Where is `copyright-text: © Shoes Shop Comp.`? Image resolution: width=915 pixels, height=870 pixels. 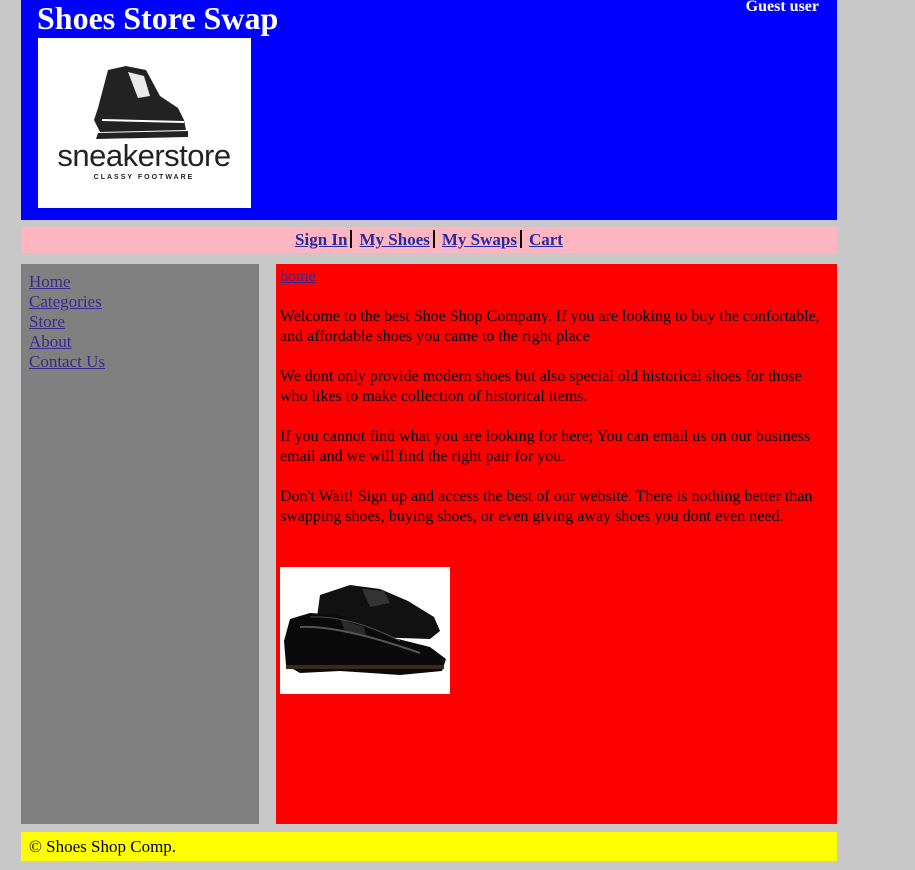 copyright-text: © Shoes Shop Comp. is located at coordinates (103, 846).